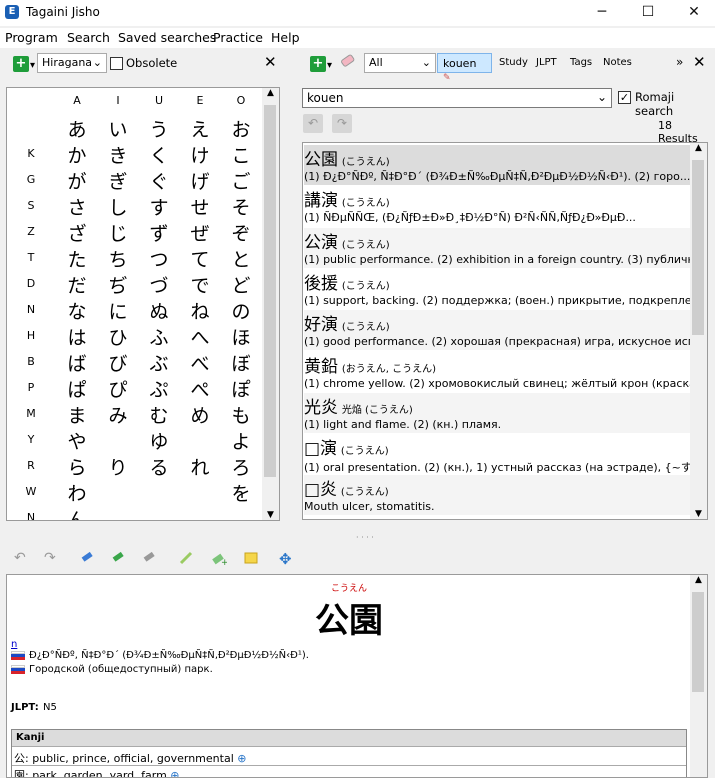 This screenshot has height=778, width=715. Describe the element at coordinates (457, 98) in the screenshot. I see `search-input: kouen ⌄` at that location.